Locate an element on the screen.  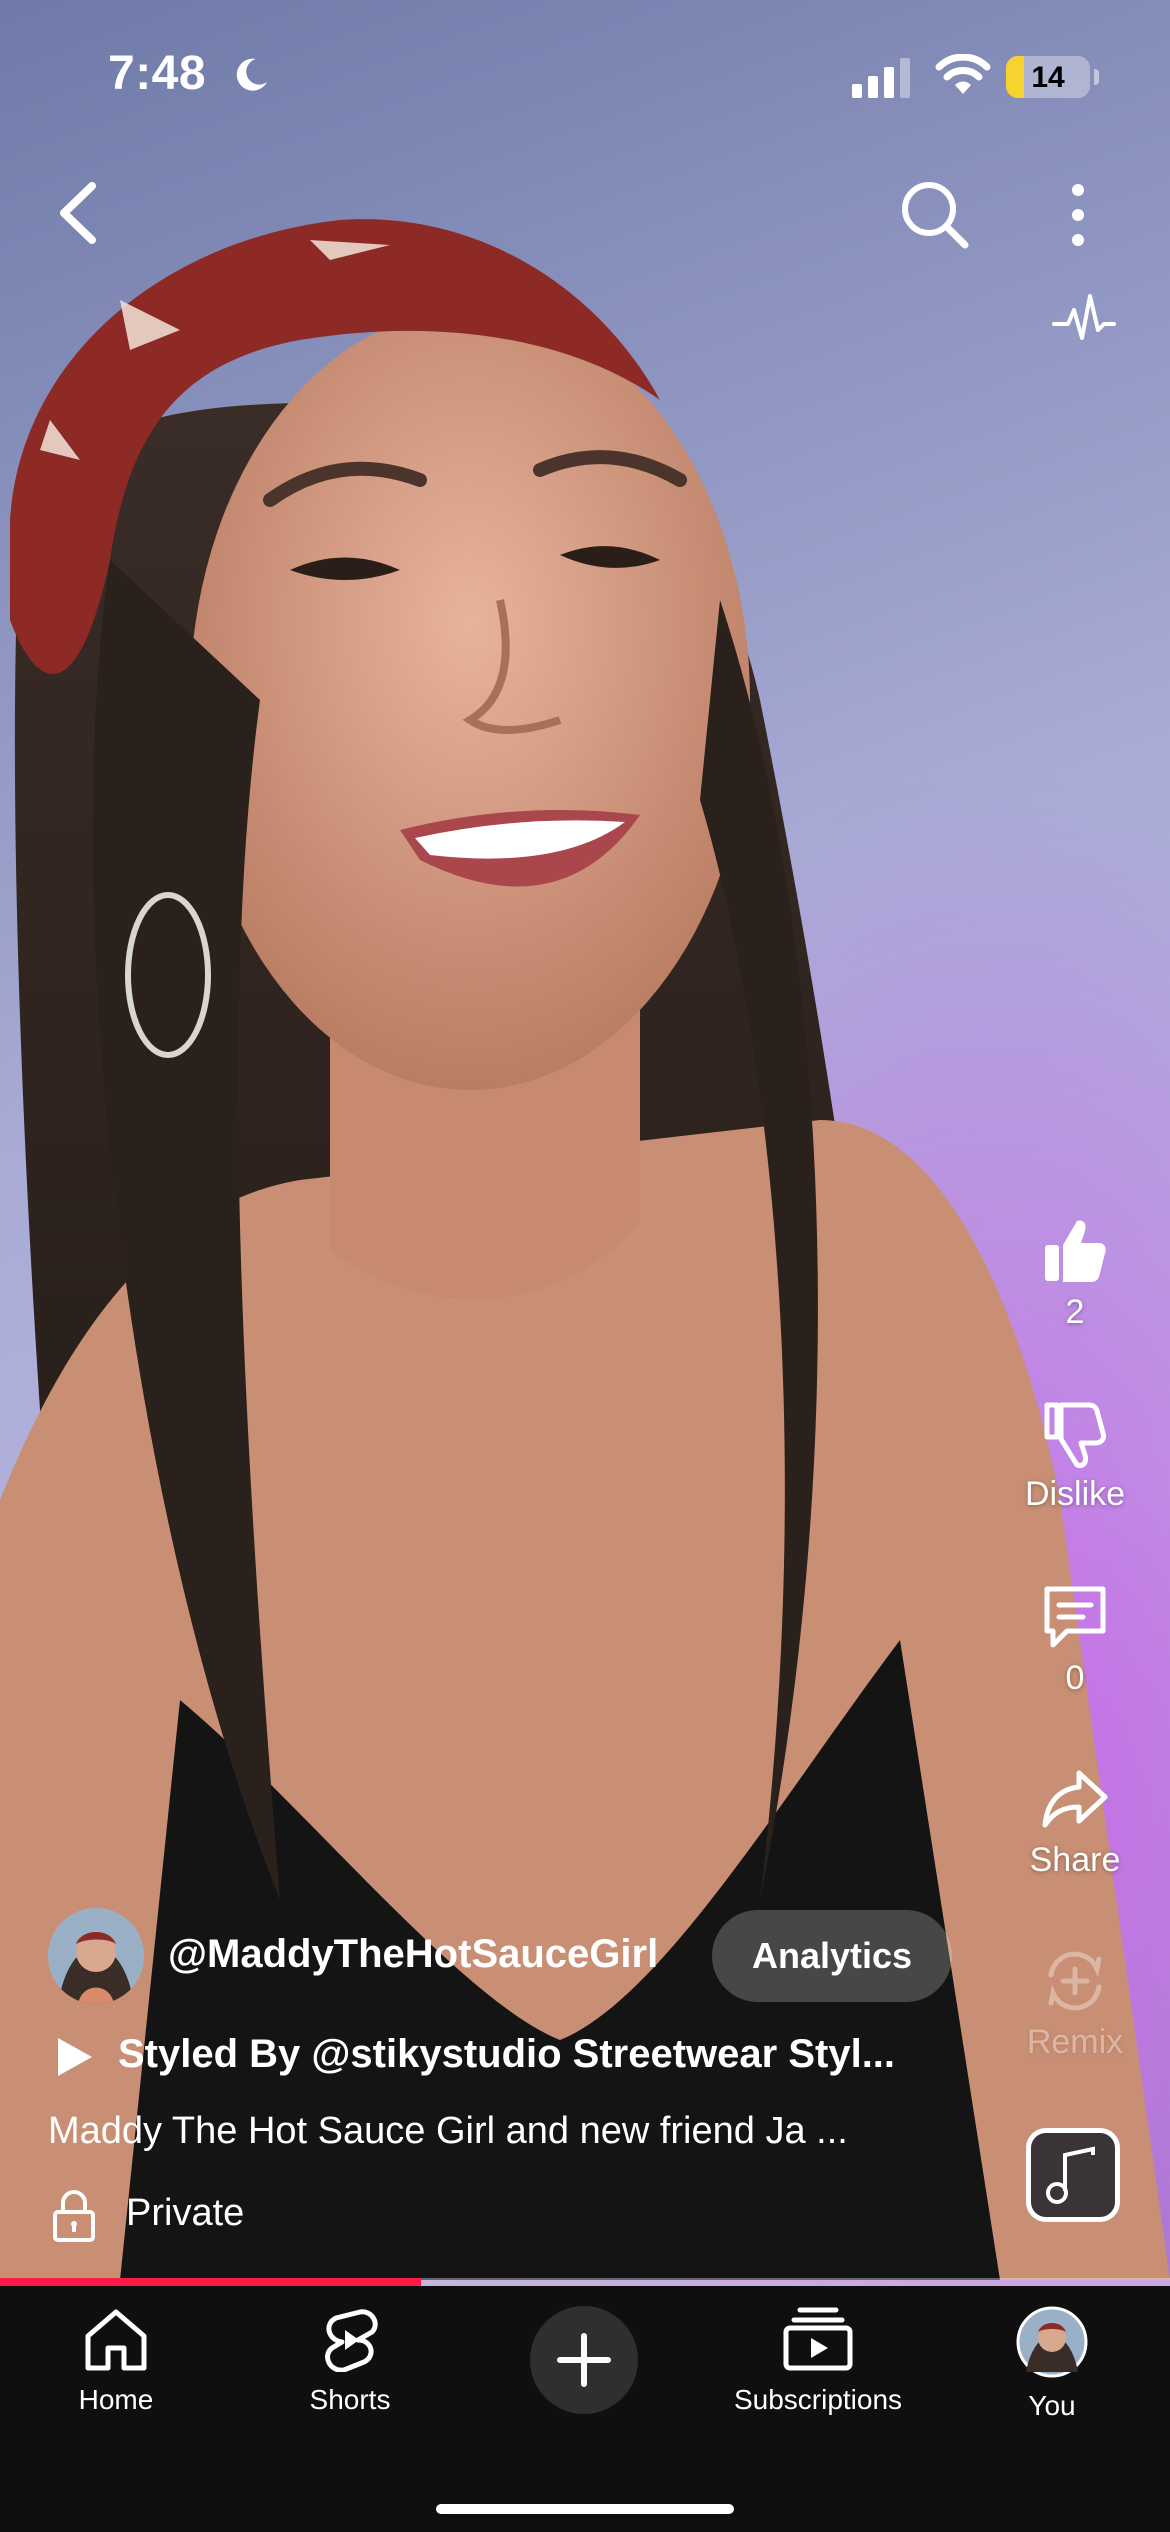
dislike-button: Dislike is located at coordinates (1075, 1455).